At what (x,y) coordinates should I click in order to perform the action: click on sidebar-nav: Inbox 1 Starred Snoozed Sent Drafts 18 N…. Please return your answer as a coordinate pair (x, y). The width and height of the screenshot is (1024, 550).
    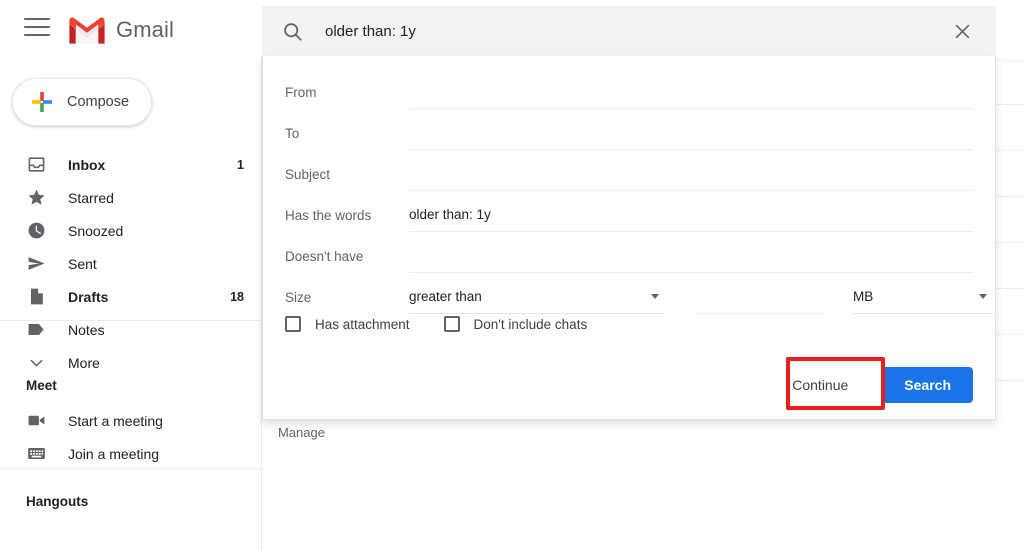
    Looking at the image, I should click on (131, 263).